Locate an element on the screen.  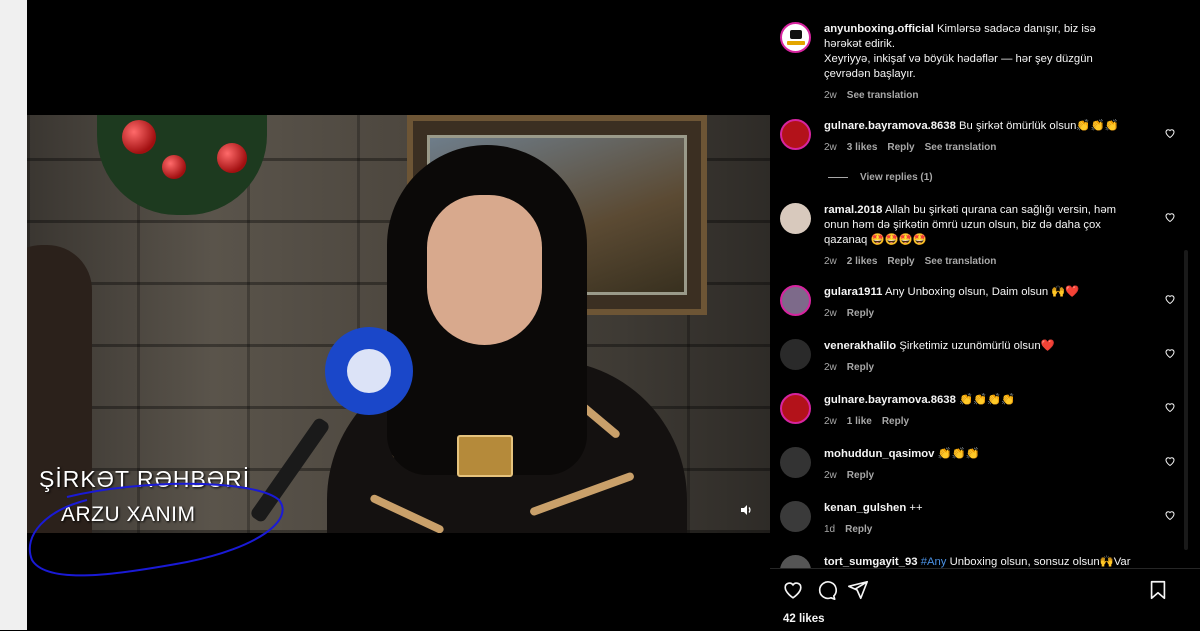
likes-link: 2 likes is located at coordinates (862, 261).